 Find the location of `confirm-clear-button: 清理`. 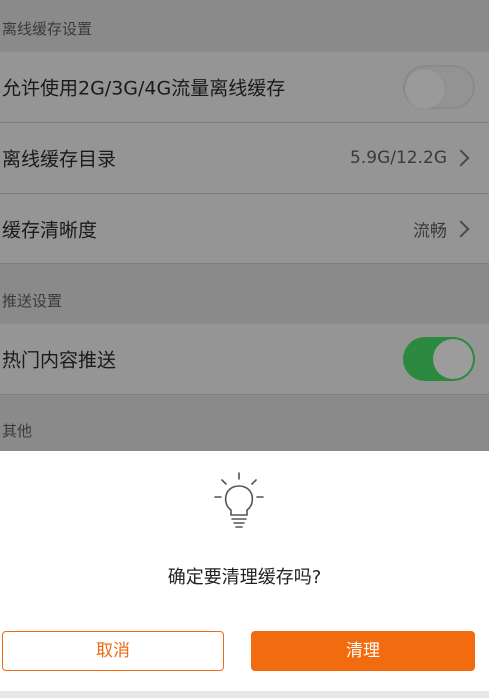

confirm-clear-button: 清理 is located at coordinates (363, 651).